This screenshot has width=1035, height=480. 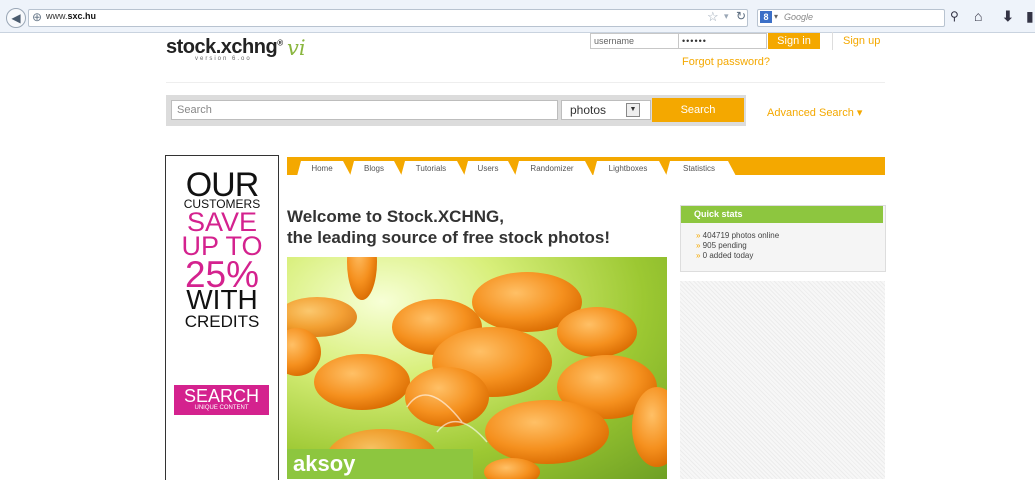 I want to click on ad-text: WITH, so click(x=222, y=299).